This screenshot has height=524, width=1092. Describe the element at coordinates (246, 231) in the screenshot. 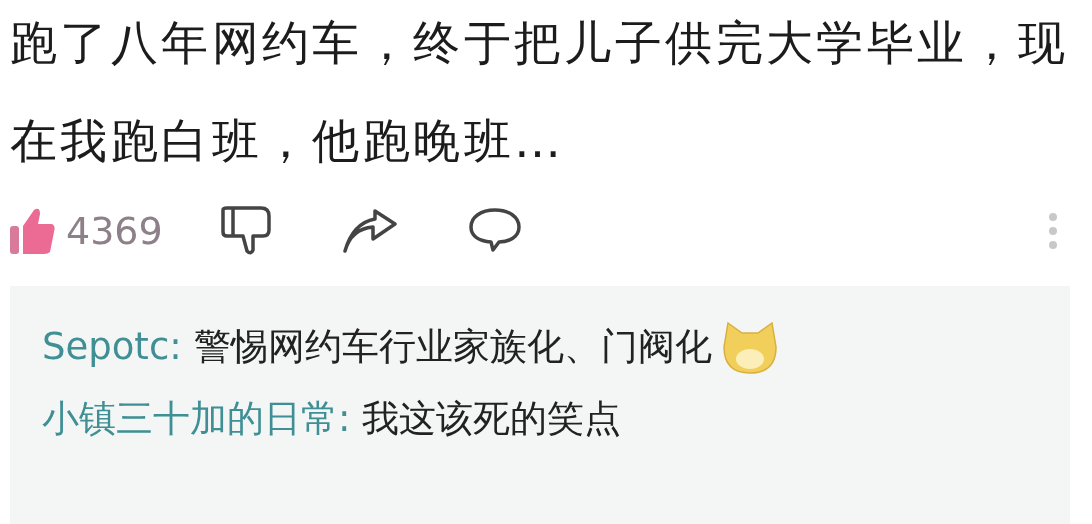

I see `thumbs-down-icon` at that location.